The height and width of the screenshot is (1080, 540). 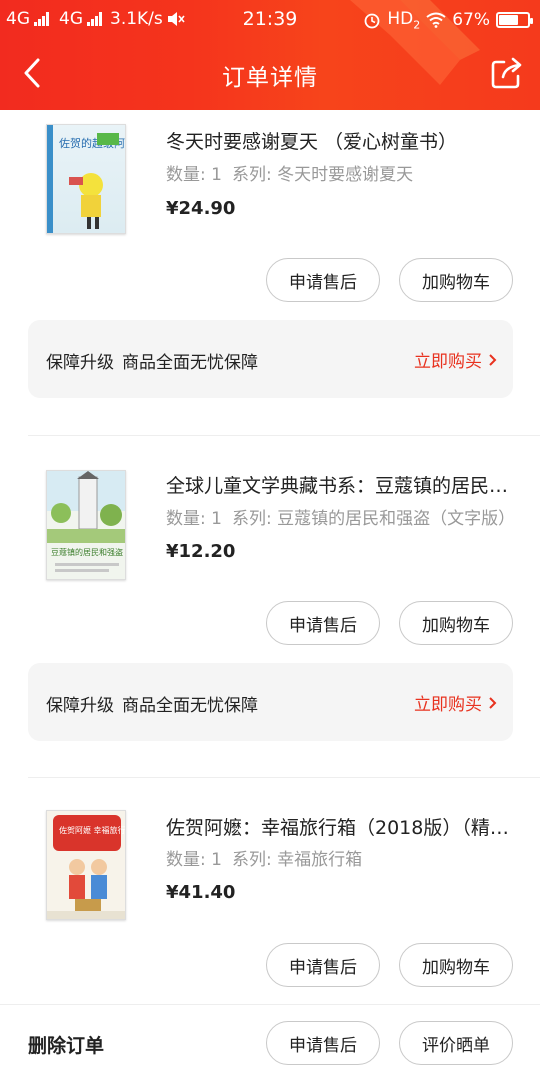 What do you see at coordinates (86, 521) in the screenshot?
I see `book-cover-image: 豆蔻镇的居民和强盗` at bounding box center [86, 521].